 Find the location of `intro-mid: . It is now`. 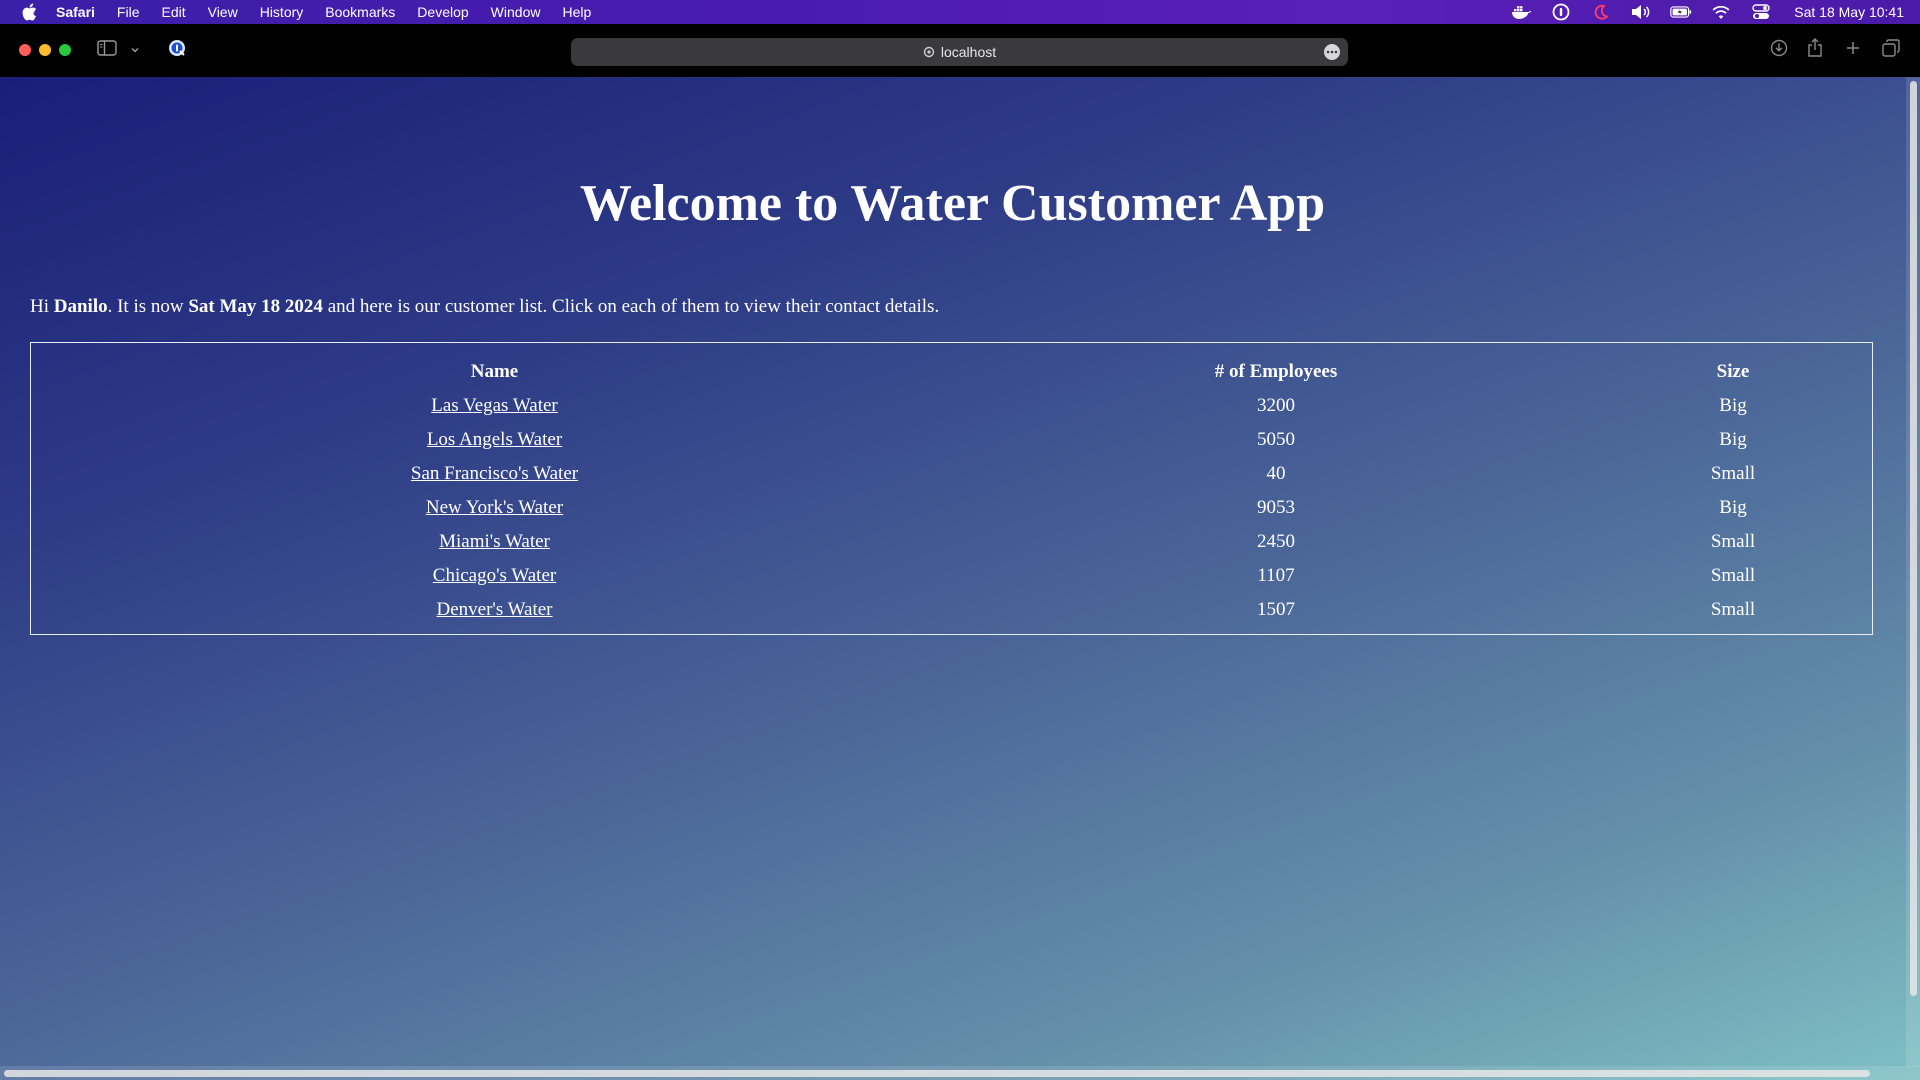

intro-mid: . It is now is located at coordinates (148, 306).